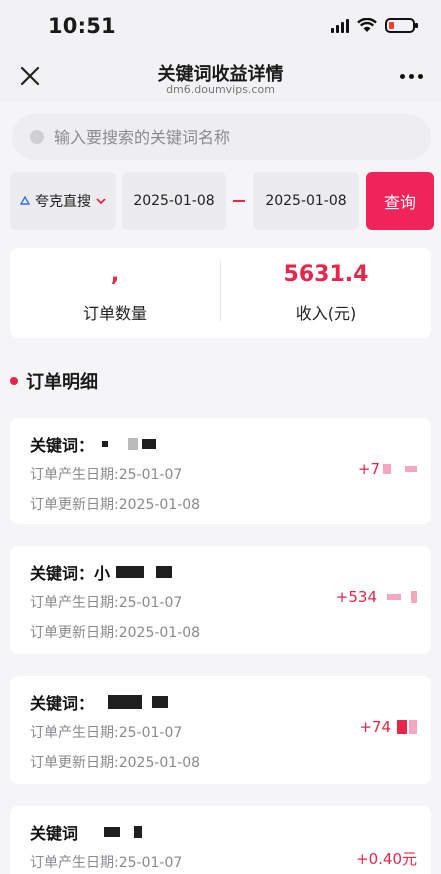 This screenshot has height=874, width=441. I want to click on platform-icon, so click(25, 200).